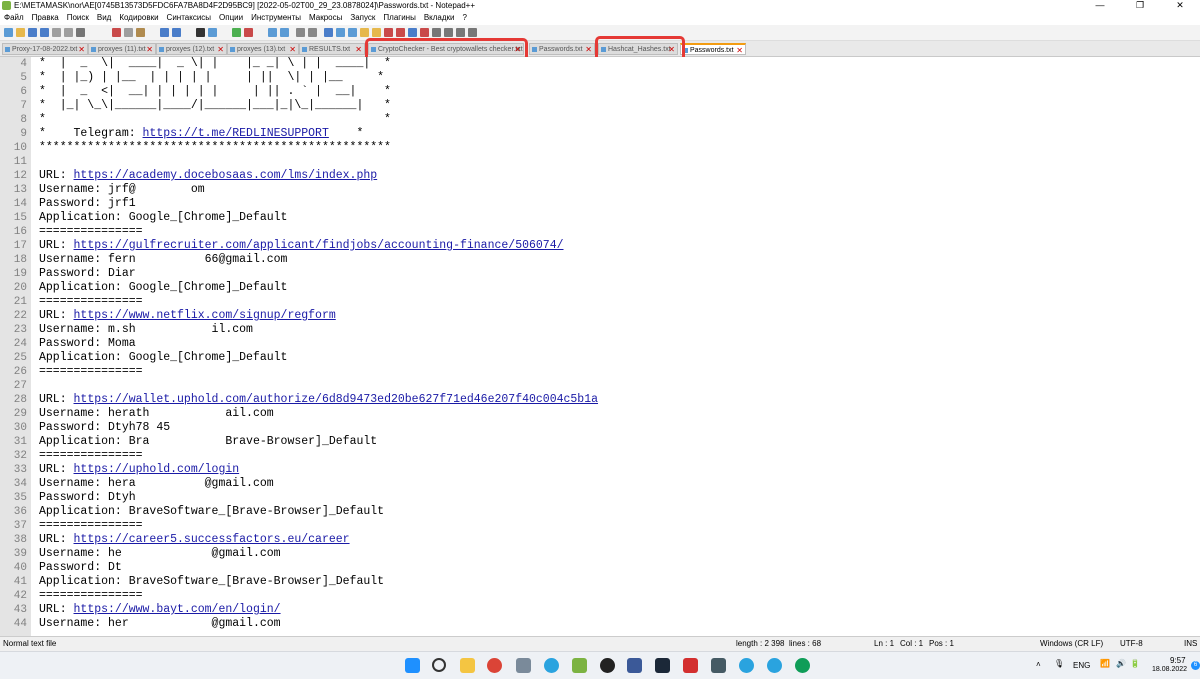 The width and height of the screenshot is (1200, 679). Describe the element at coordinates (713, 49) in the screenshot. I see `tab-passwords-active: Passwords.txt ✕` at that location.